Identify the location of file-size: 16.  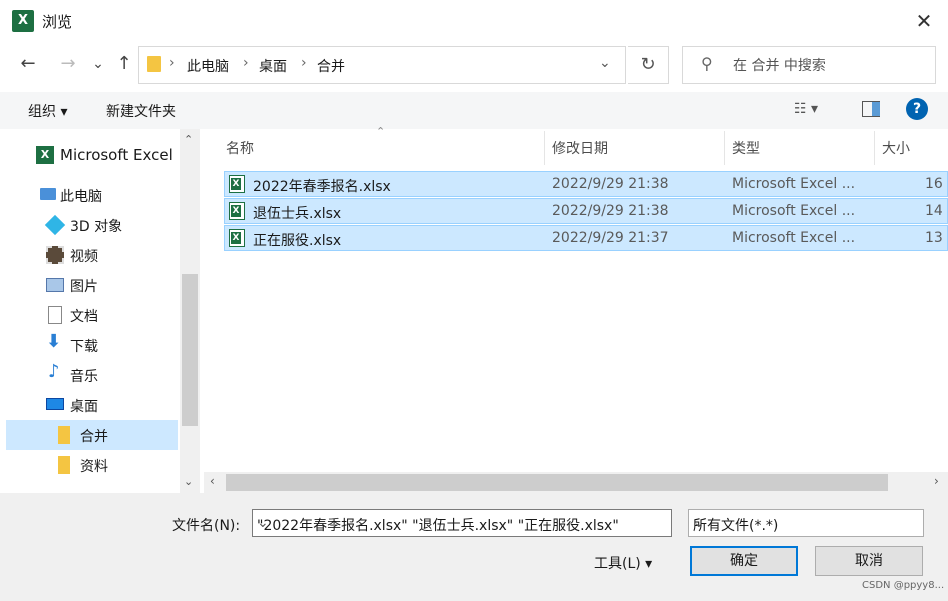
(934, 184).